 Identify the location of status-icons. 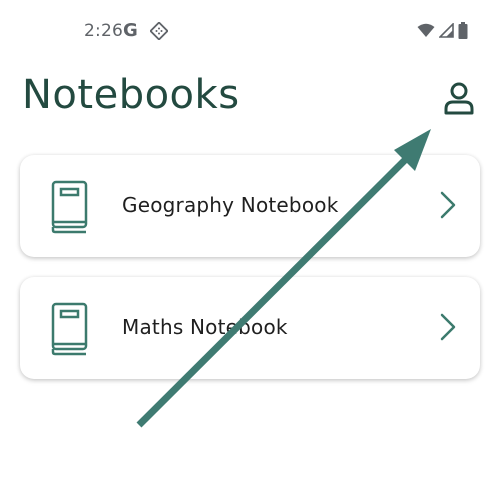
(442, 30).